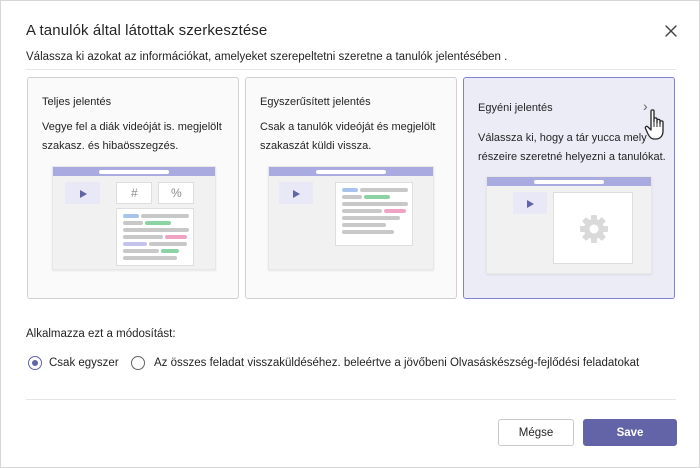 The width and height of the screenshot is (700, 468). Describe the element at coordinates (147, 30) in the screenshot. I see `dialog-title: A tanulók által látottak szerkesztése` at that location.